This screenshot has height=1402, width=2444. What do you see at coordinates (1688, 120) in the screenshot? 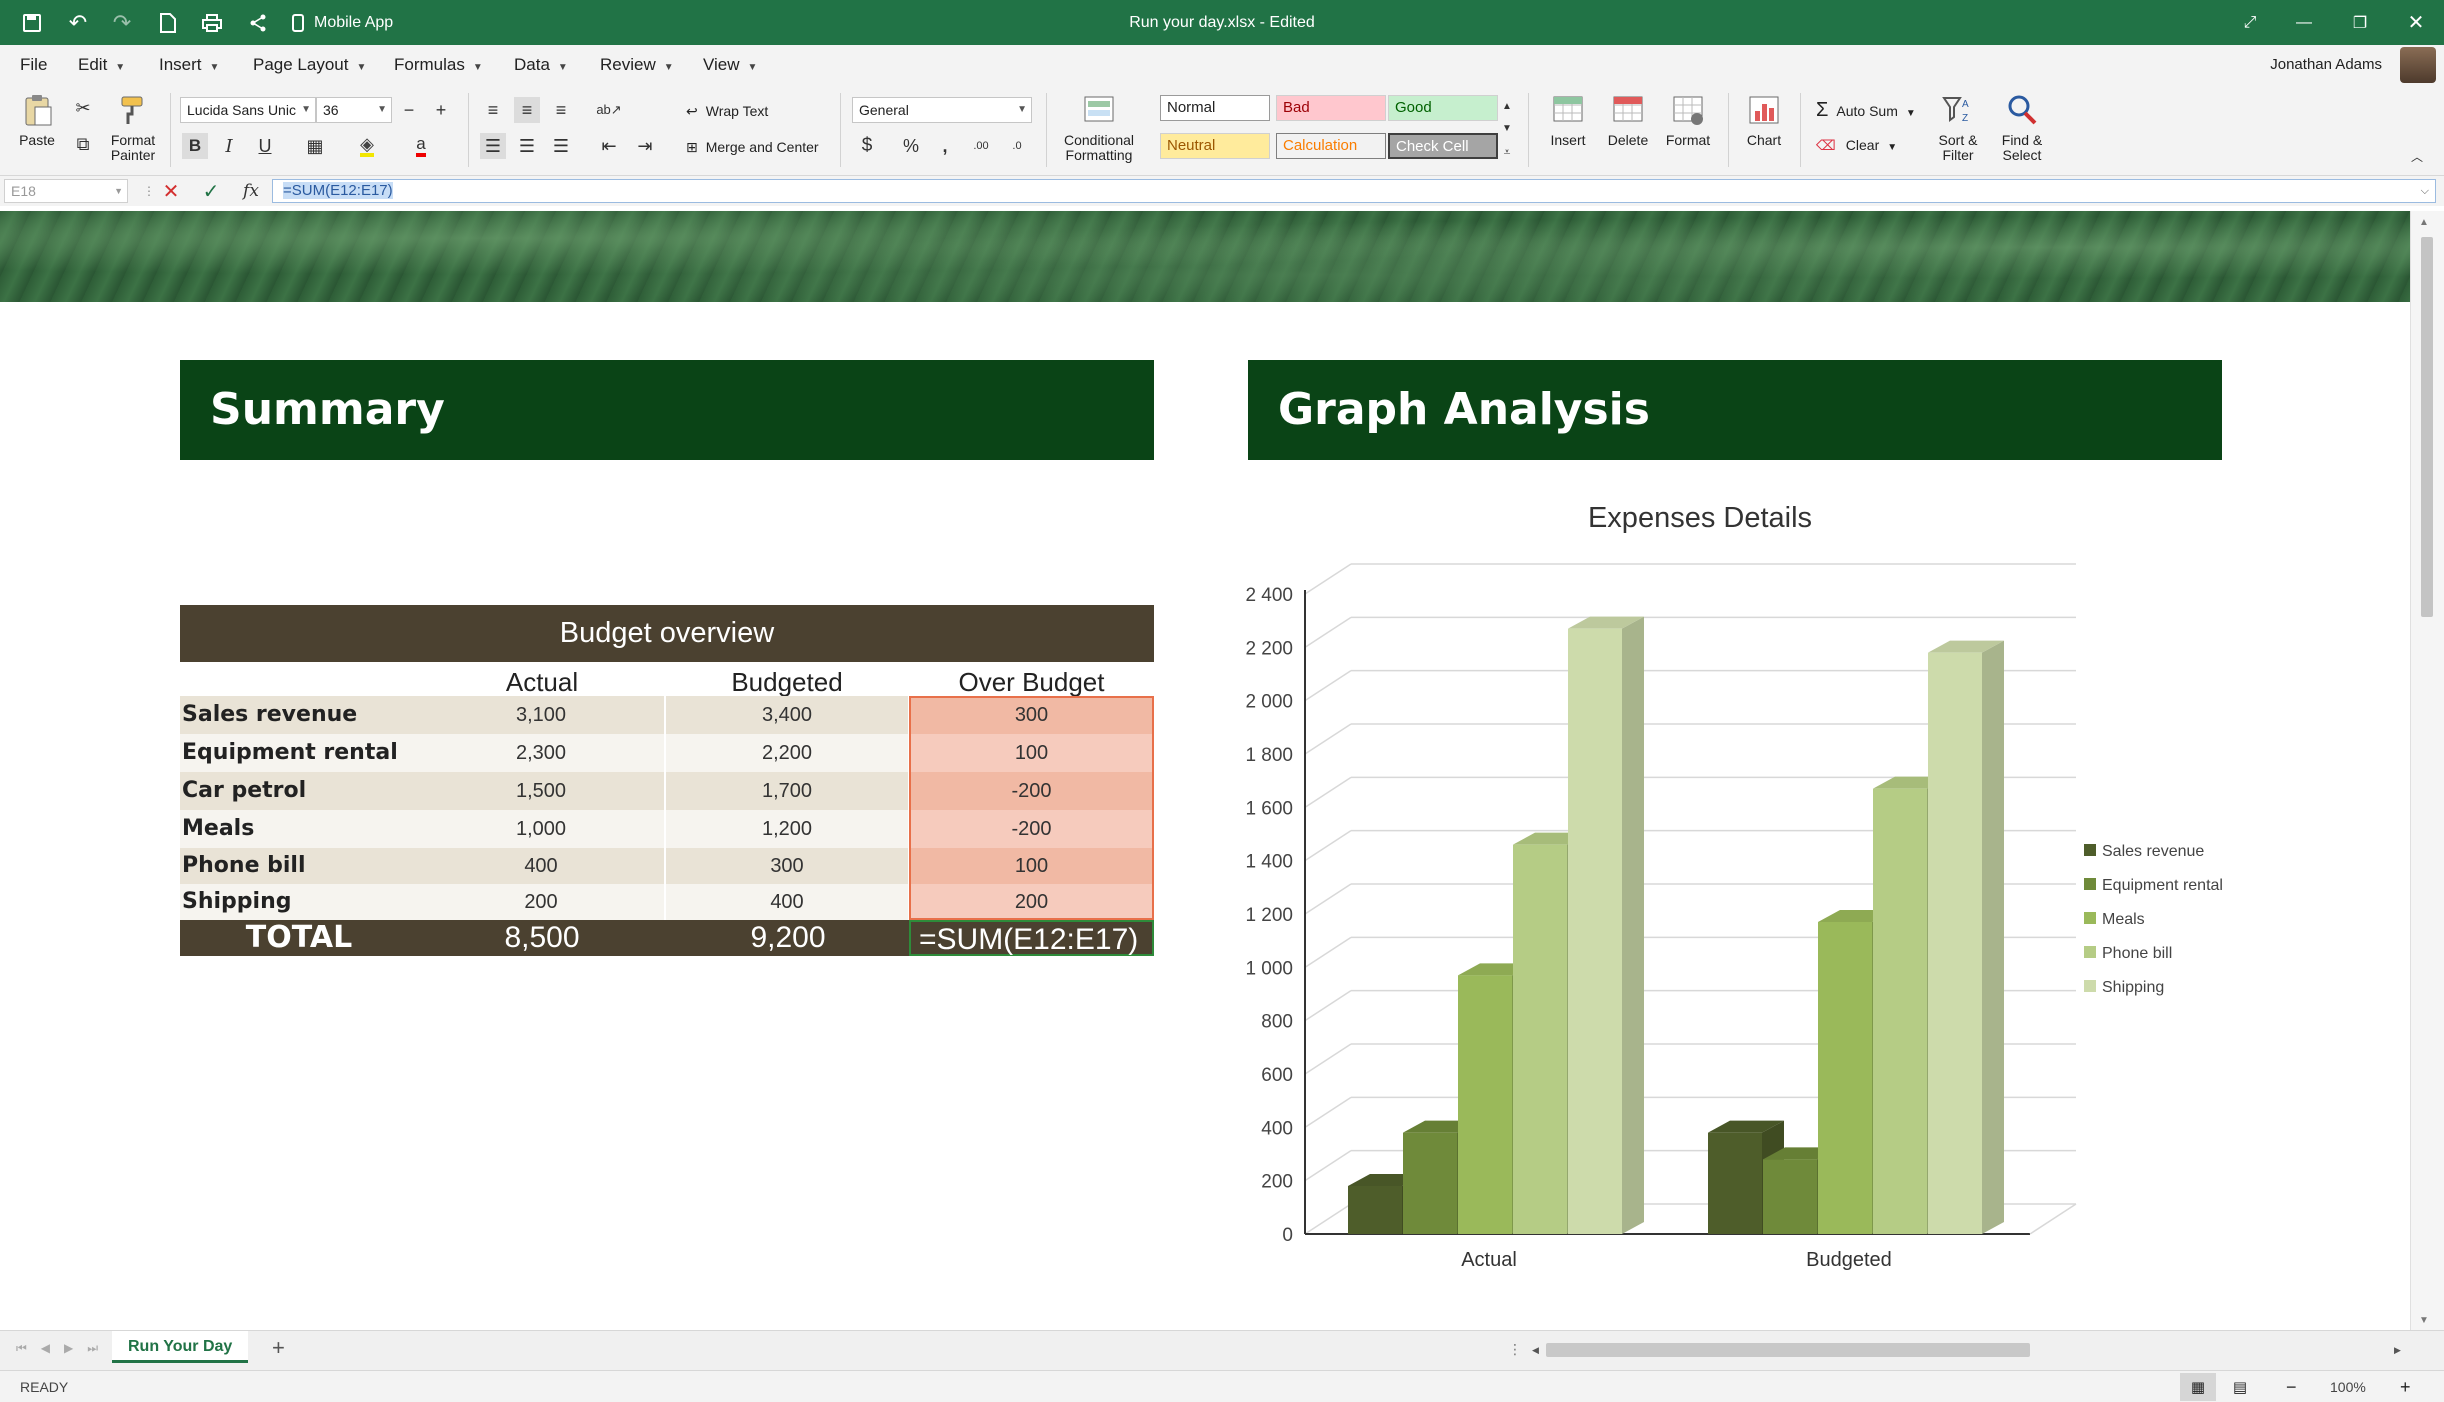
I see `format-cells-button: Format` at bounding box center [1688, 120].